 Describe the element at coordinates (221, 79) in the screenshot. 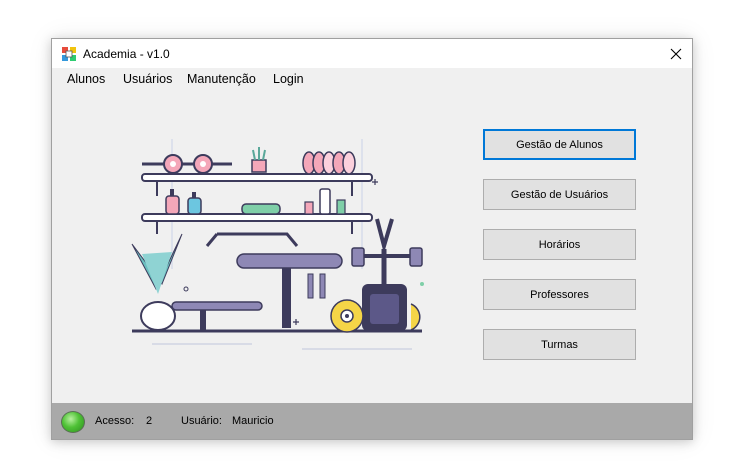

I see `menu-manutencao: Manutenção` at that location.